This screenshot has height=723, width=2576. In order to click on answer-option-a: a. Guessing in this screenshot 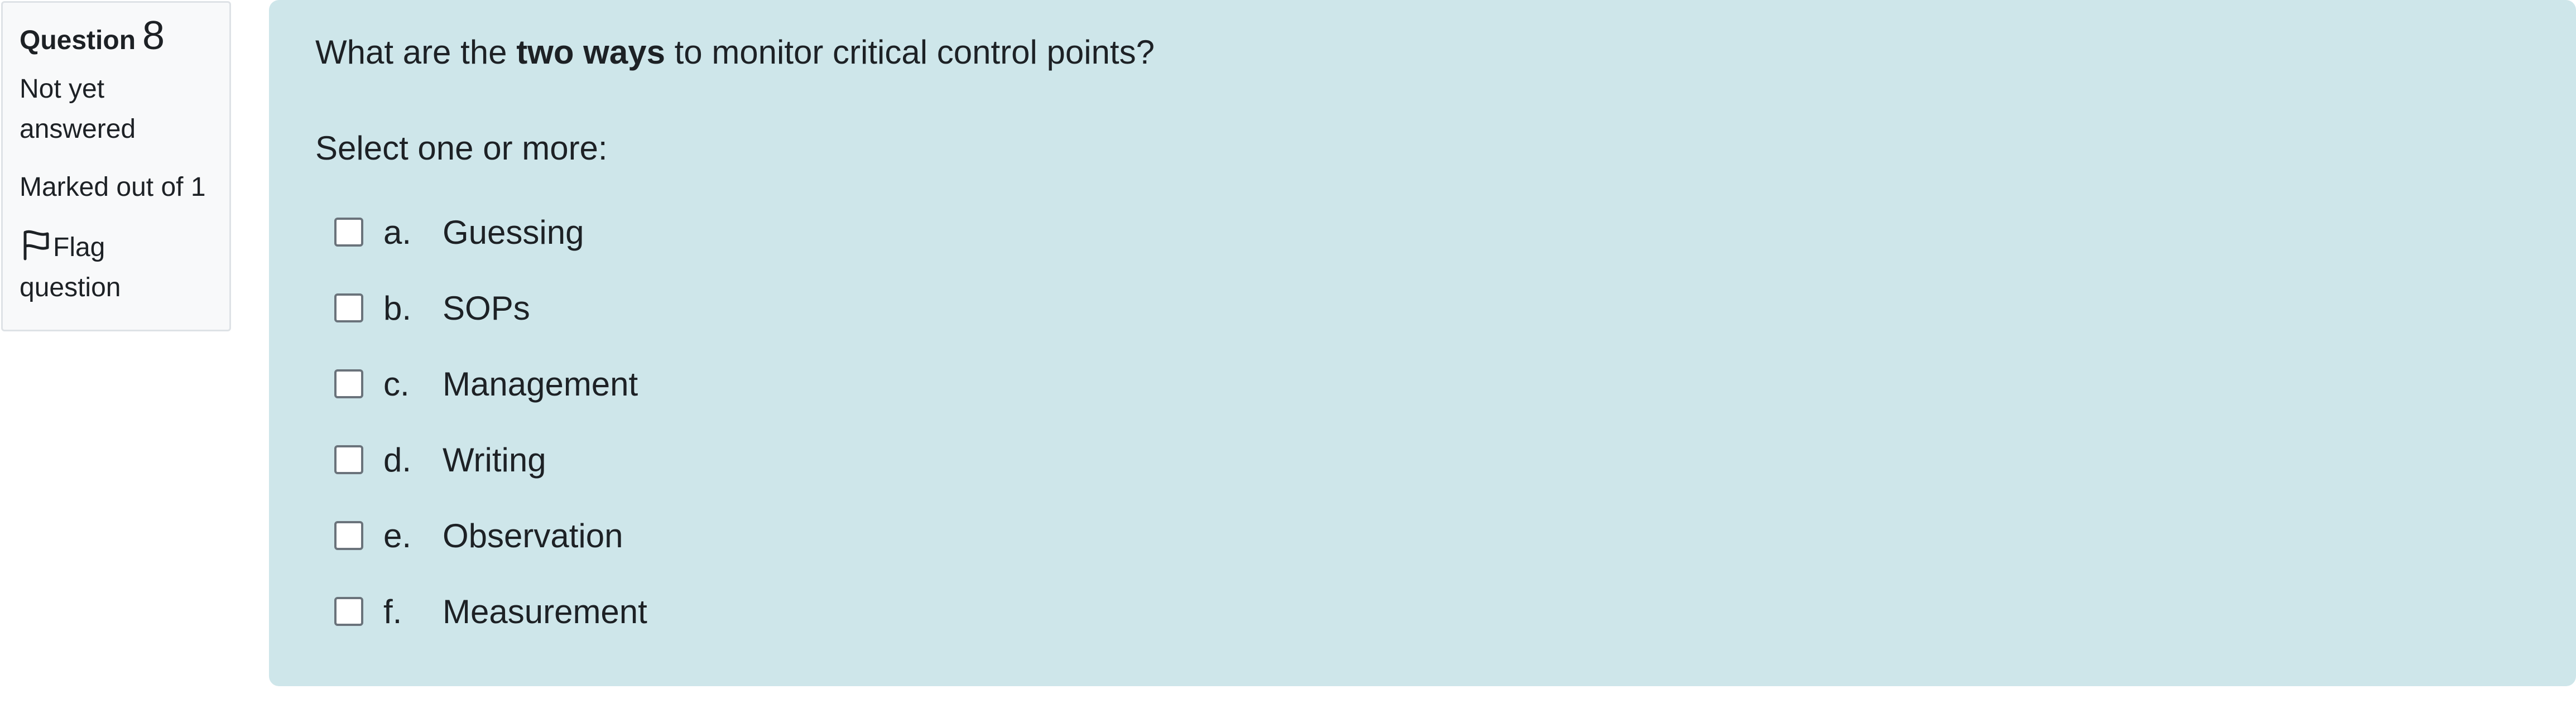, I will do `click(1422, 232)`.